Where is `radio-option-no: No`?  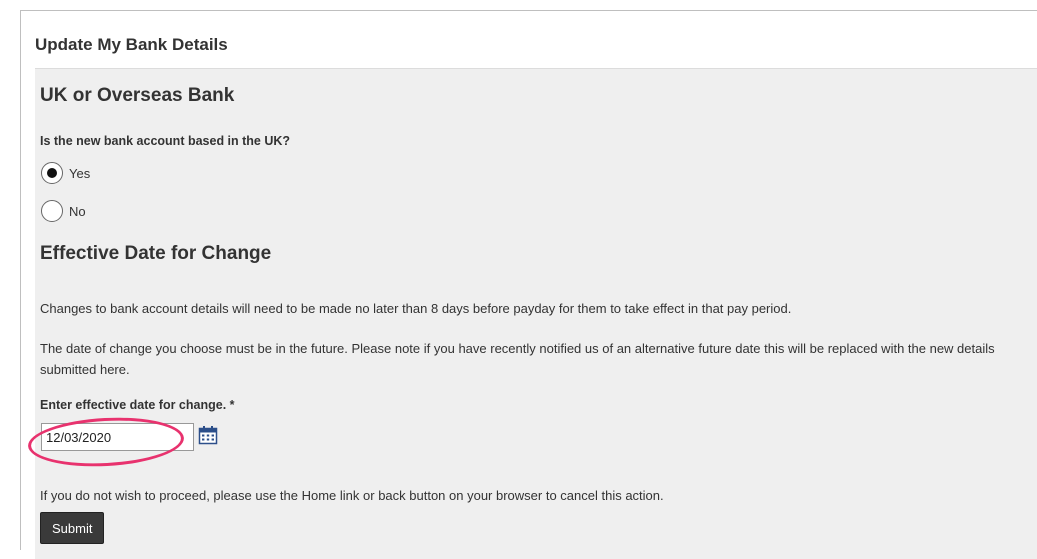
radio-option-no: No is located at coordinates (63, 211).